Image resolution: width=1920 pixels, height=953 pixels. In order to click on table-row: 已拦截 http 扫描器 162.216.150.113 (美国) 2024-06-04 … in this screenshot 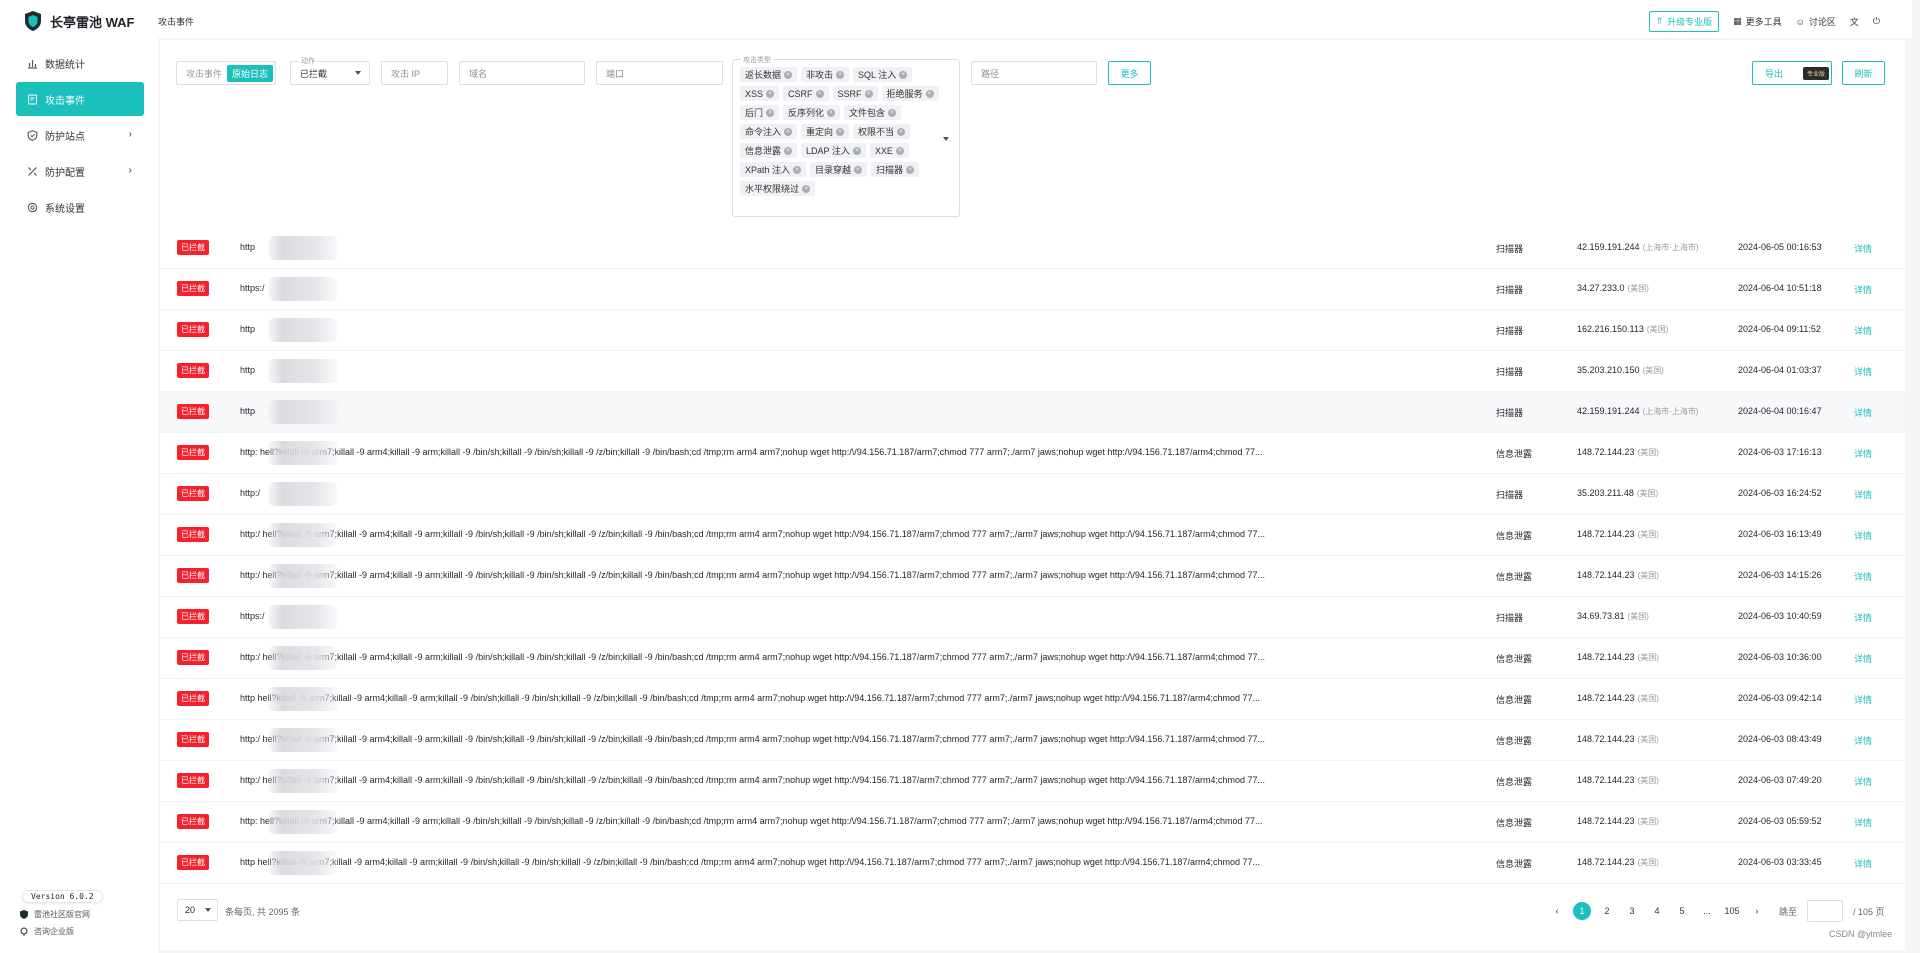, I will do `click(1032, 330)`.